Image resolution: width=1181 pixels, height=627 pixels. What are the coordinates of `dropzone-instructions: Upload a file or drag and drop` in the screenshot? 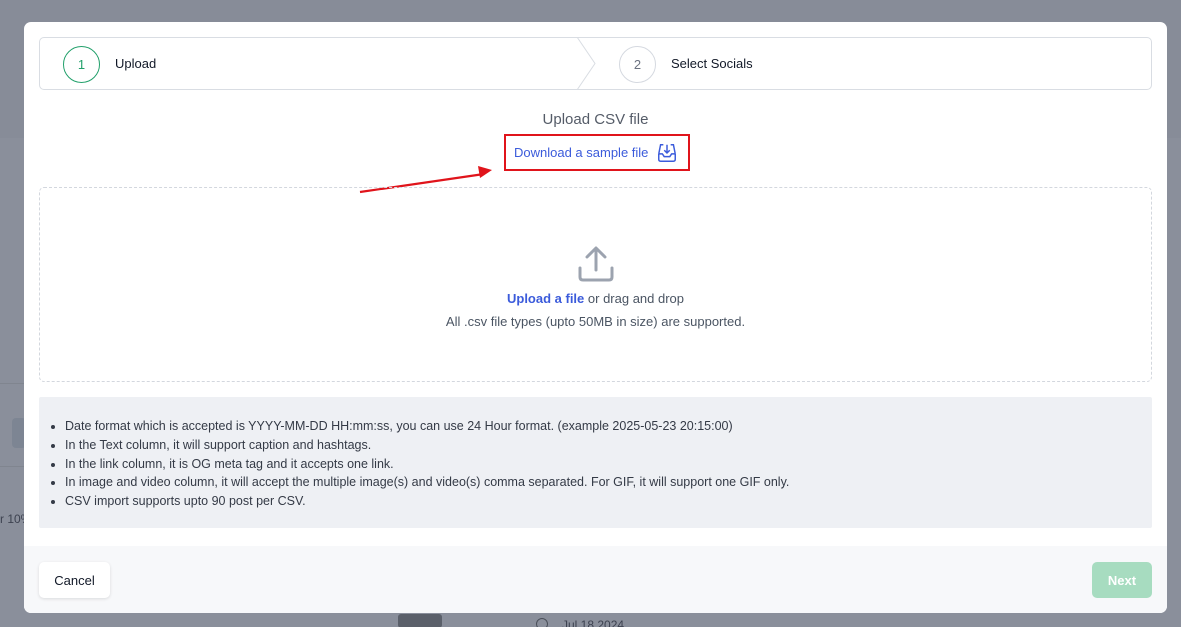 It's located at (595, 298).